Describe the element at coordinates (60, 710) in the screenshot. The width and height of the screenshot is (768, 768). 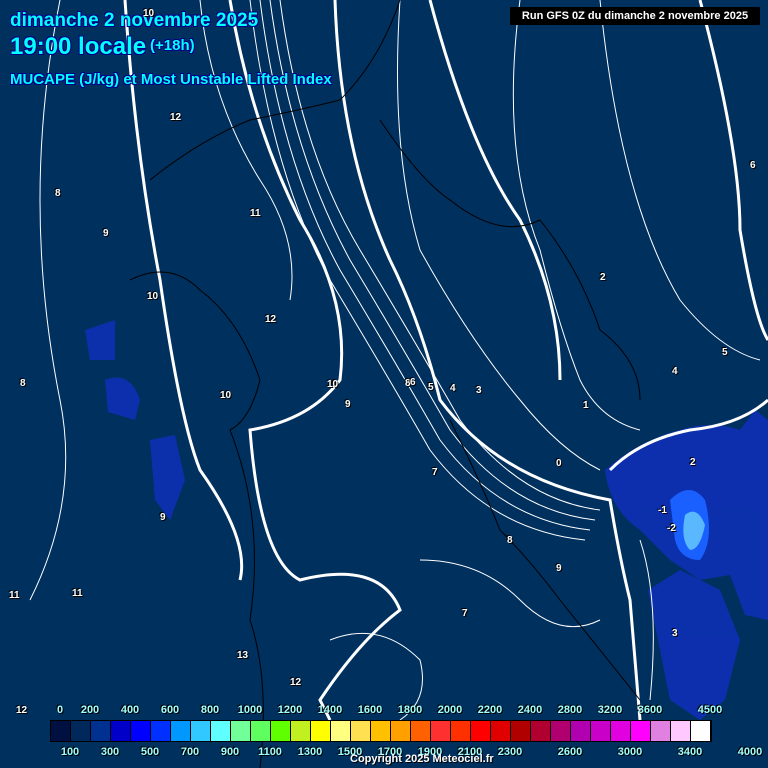
I see `legend-top-label: 0` at that location.